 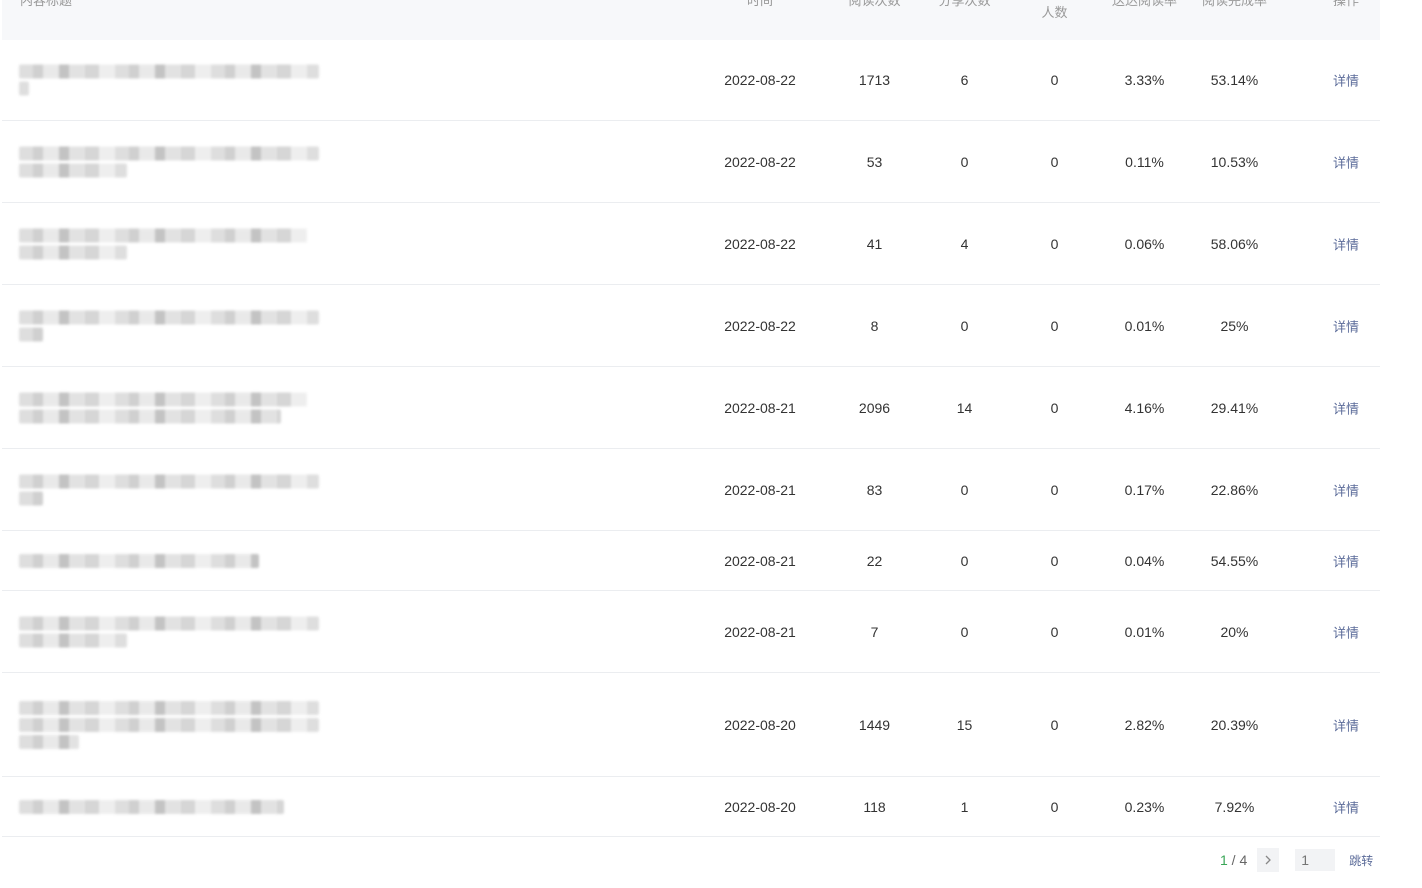 What do you see at coordinates (691, 408) in the screenshot?
I see `table-row: 2022-08-21 2096 14 0 4.16% 29.41% 详情` at bounding box center [691, 408].